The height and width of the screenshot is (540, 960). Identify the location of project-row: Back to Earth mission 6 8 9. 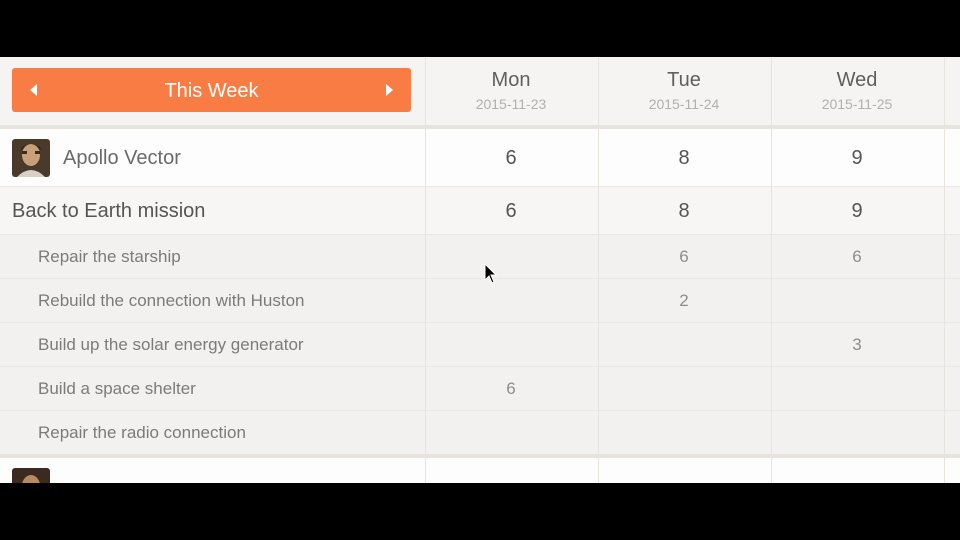
(480, 211).